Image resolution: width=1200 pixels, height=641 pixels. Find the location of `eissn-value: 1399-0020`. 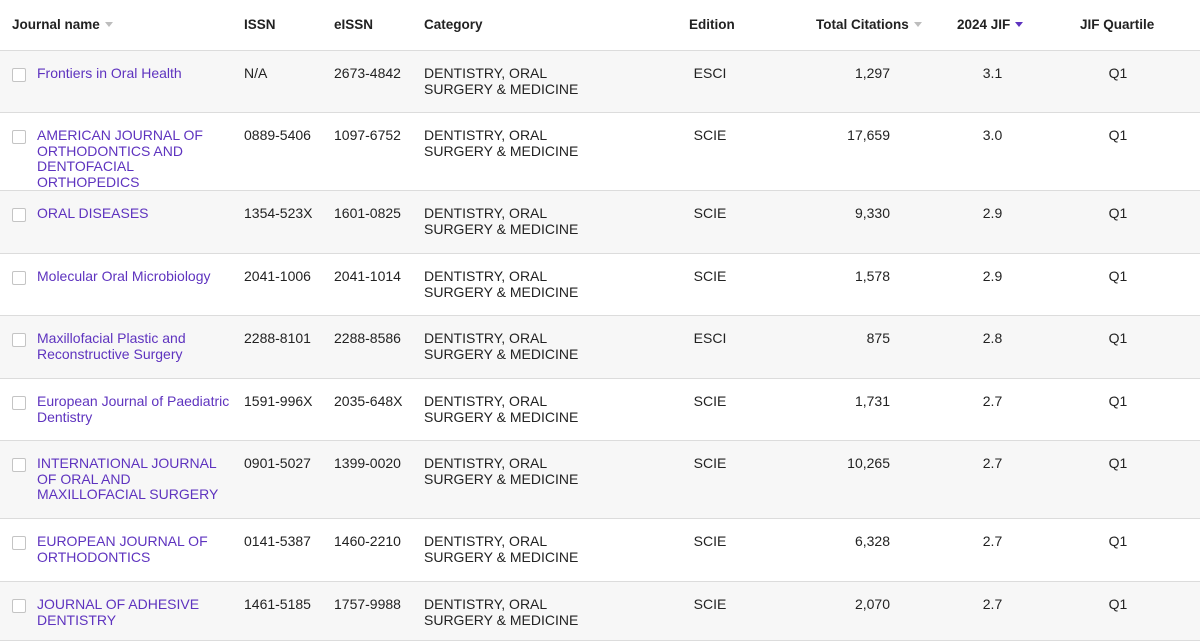

eissn-value: 1399-0020 is located at coordinates (367, 463).